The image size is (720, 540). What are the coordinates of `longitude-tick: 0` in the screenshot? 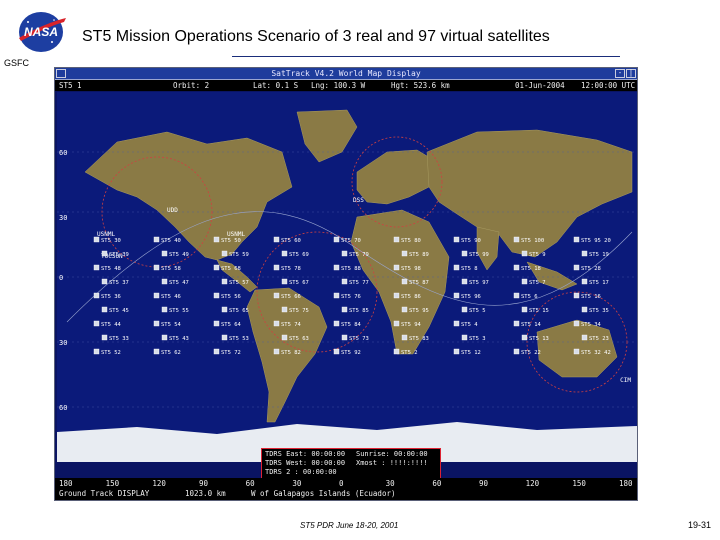 It's located at (341, 483).